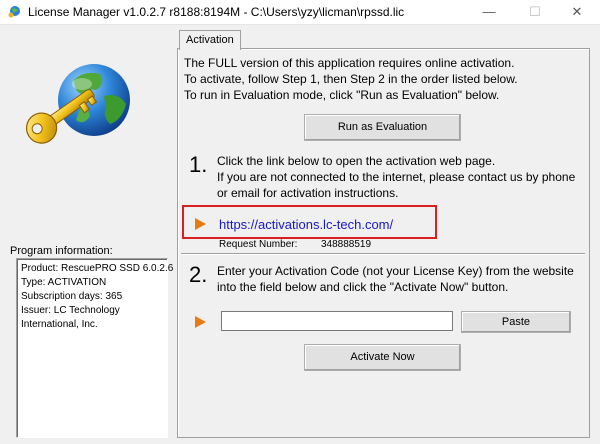 The image size is (600, 444). Describe the element at coordinates (198, 274) in the screenshot. I see `step2-number: 2.` at that location.